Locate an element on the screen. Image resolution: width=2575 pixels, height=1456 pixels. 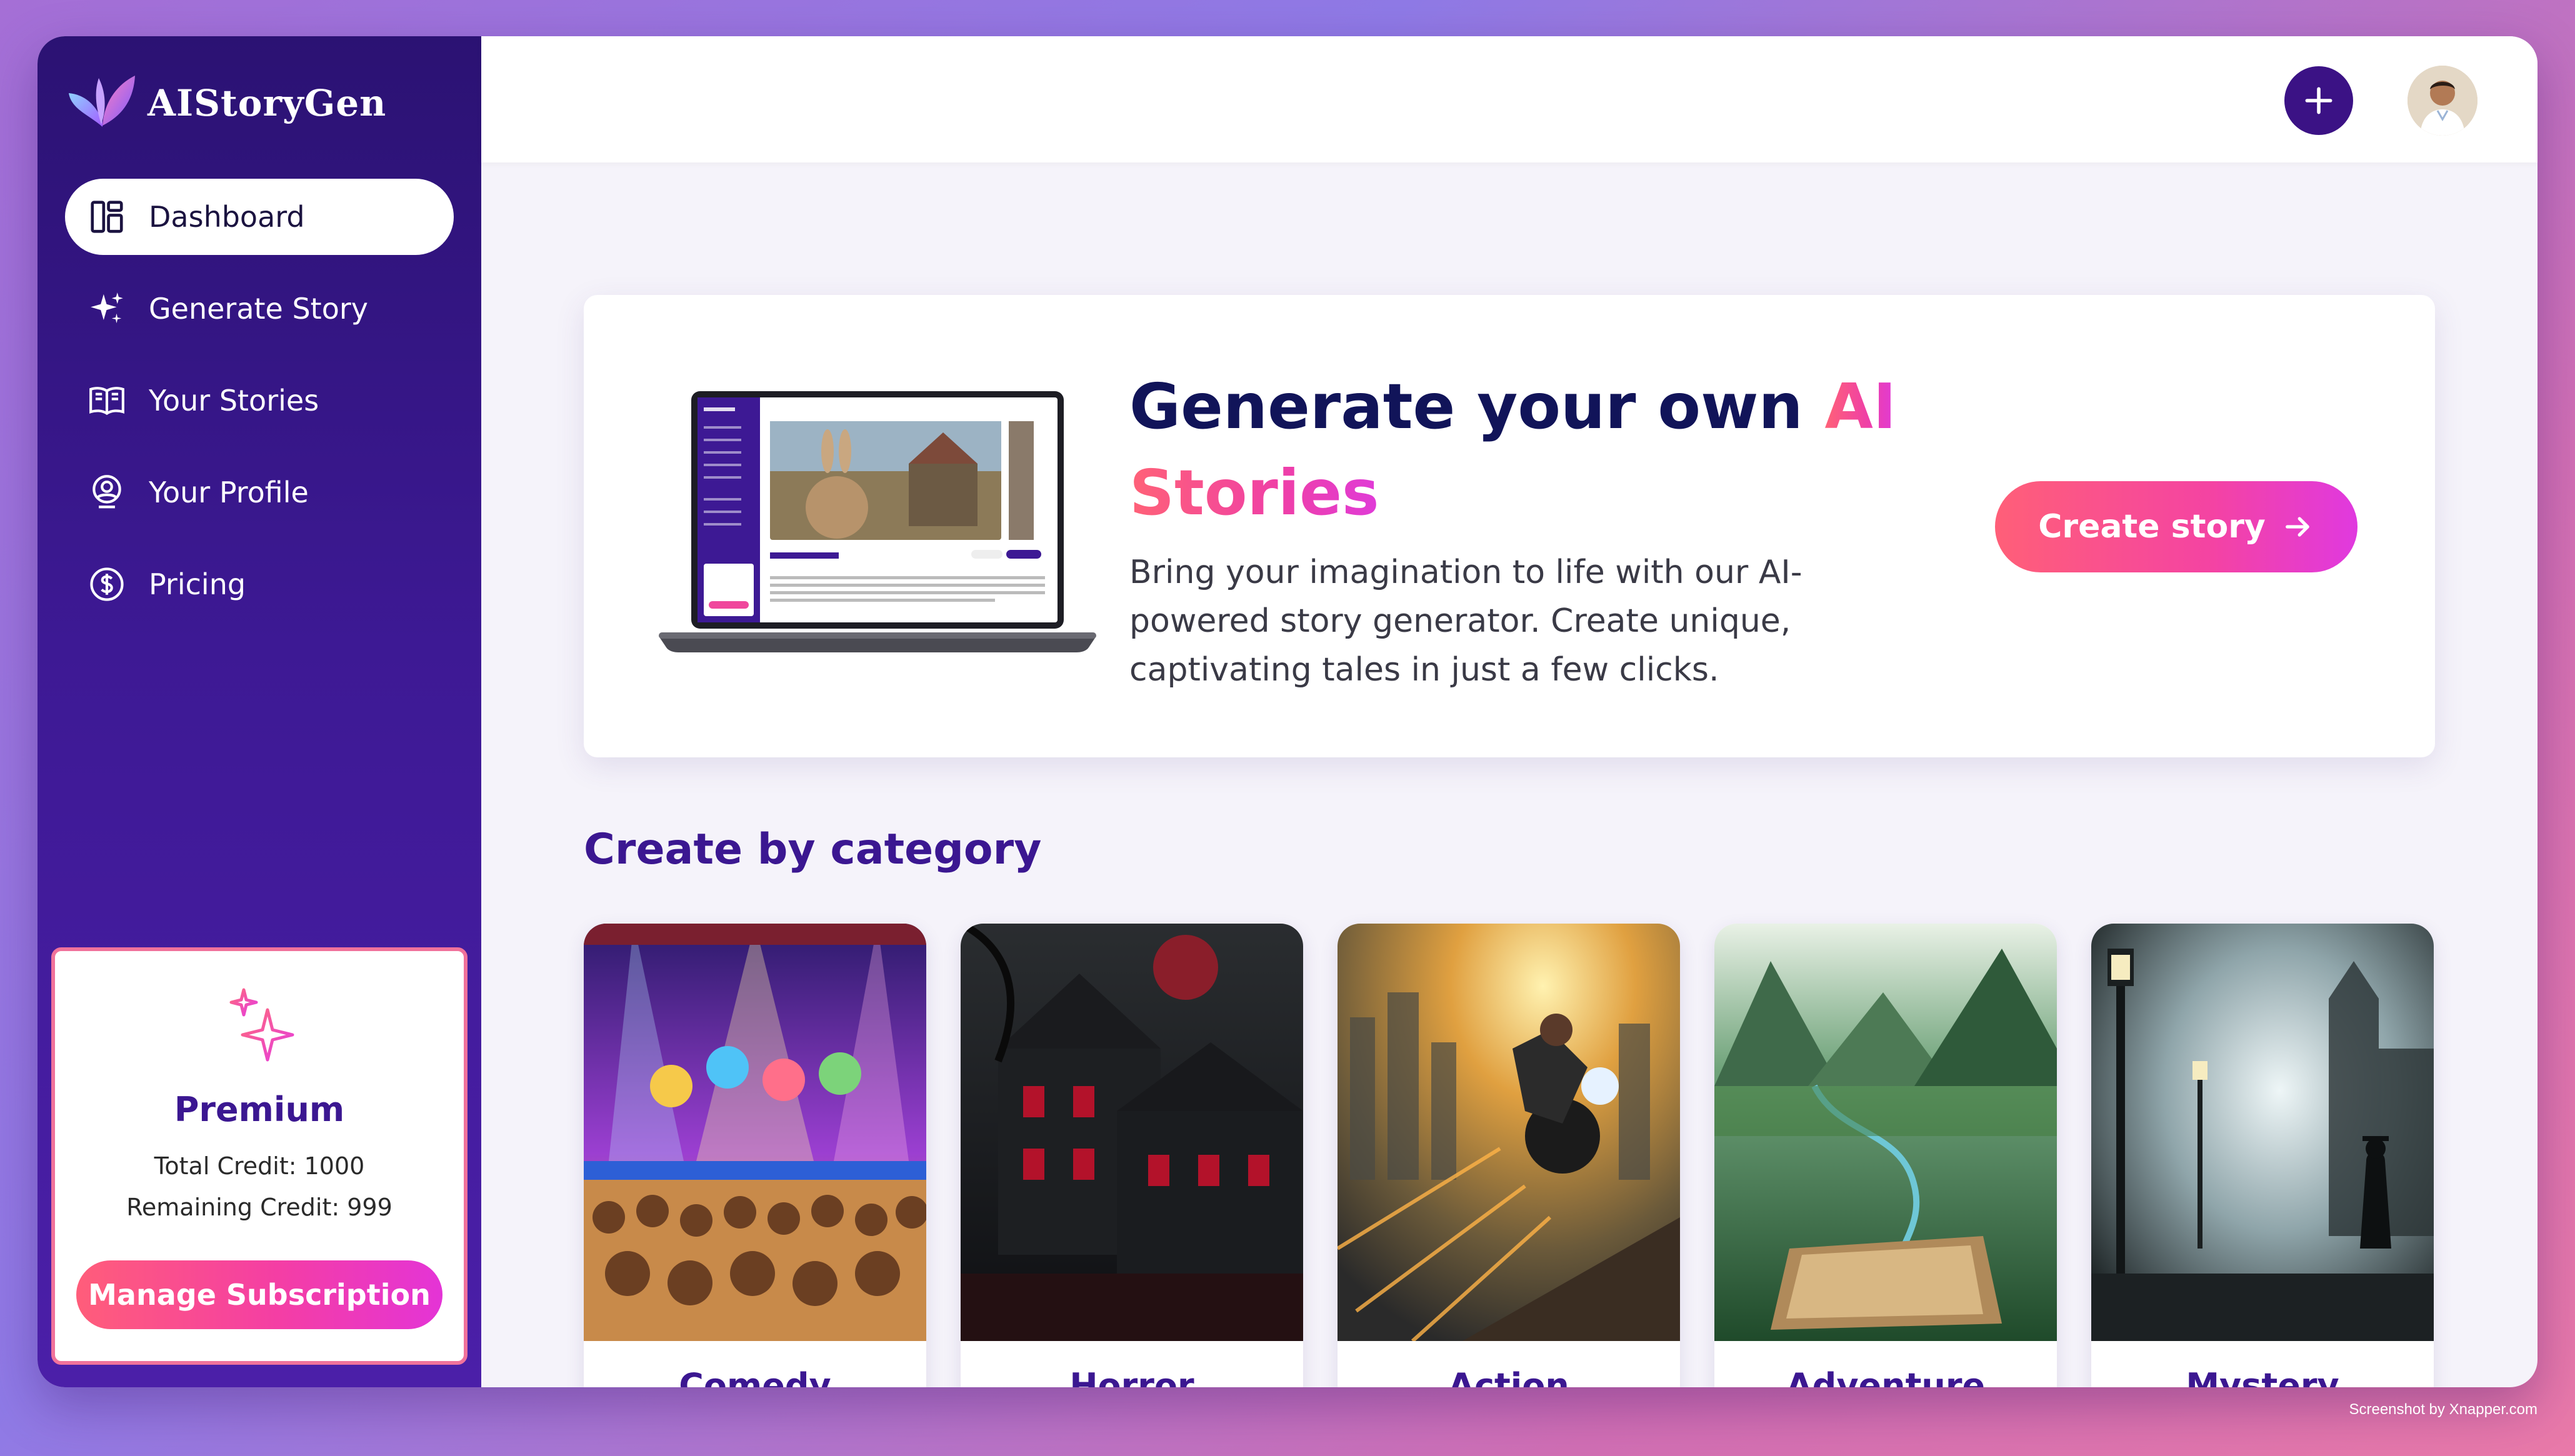
sidebar-item-label: Your Profile is located at coordinates (229, 493).